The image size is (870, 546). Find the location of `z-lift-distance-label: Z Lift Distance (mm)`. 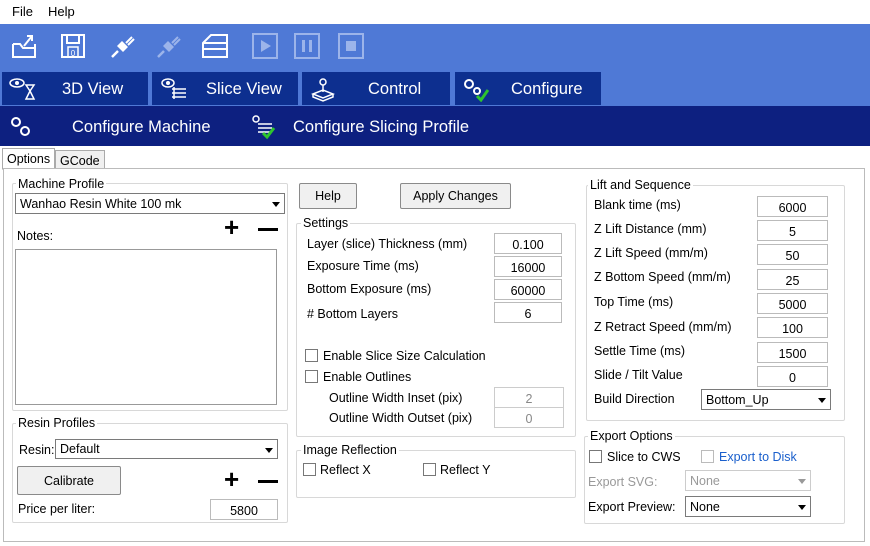

z-lift-distance-label: Z Lift Distance (mm) is located at coordinates (650, 229).